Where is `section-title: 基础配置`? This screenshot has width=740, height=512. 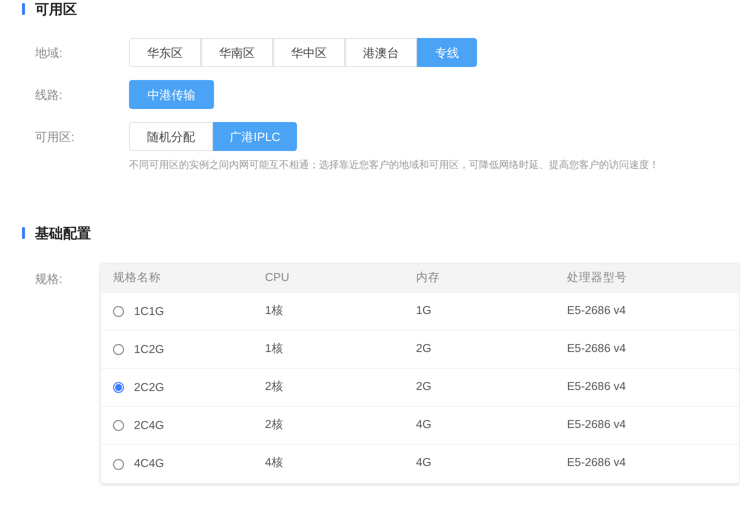
section-title: 基础配置 is located at coordinates (63, 233).